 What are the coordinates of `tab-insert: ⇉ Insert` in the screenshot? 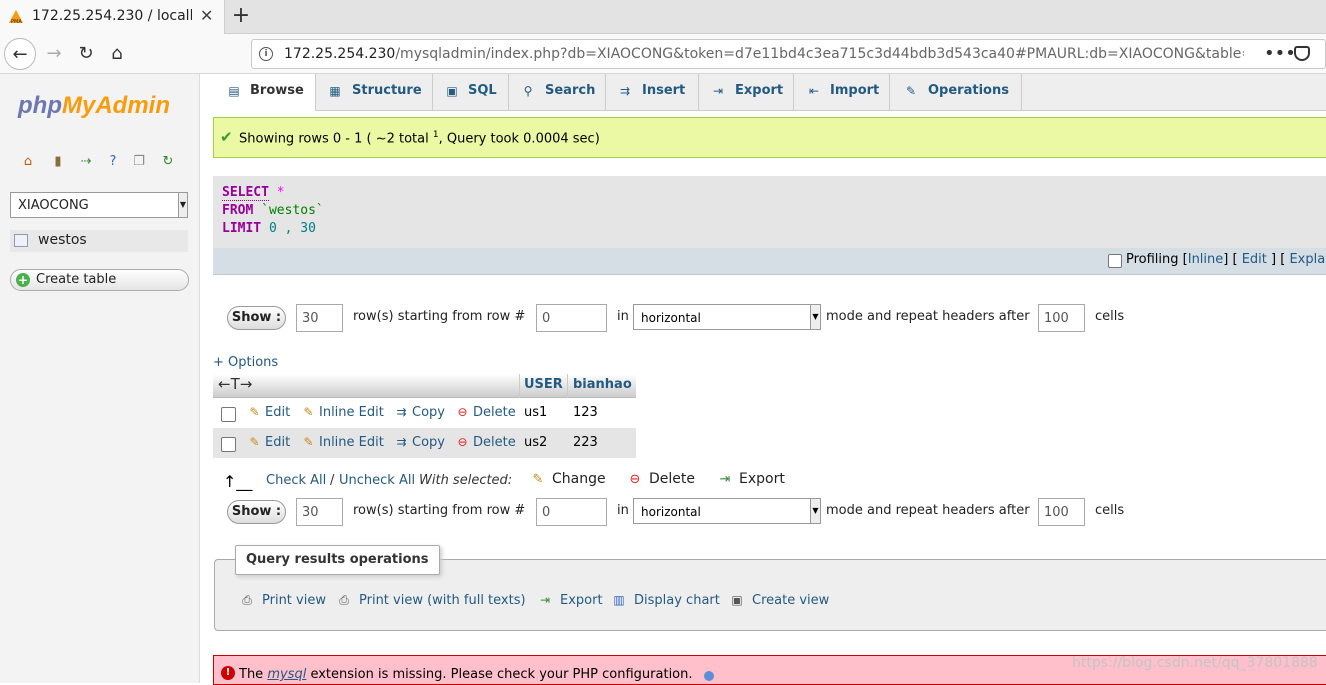 It's located at (652, 92).